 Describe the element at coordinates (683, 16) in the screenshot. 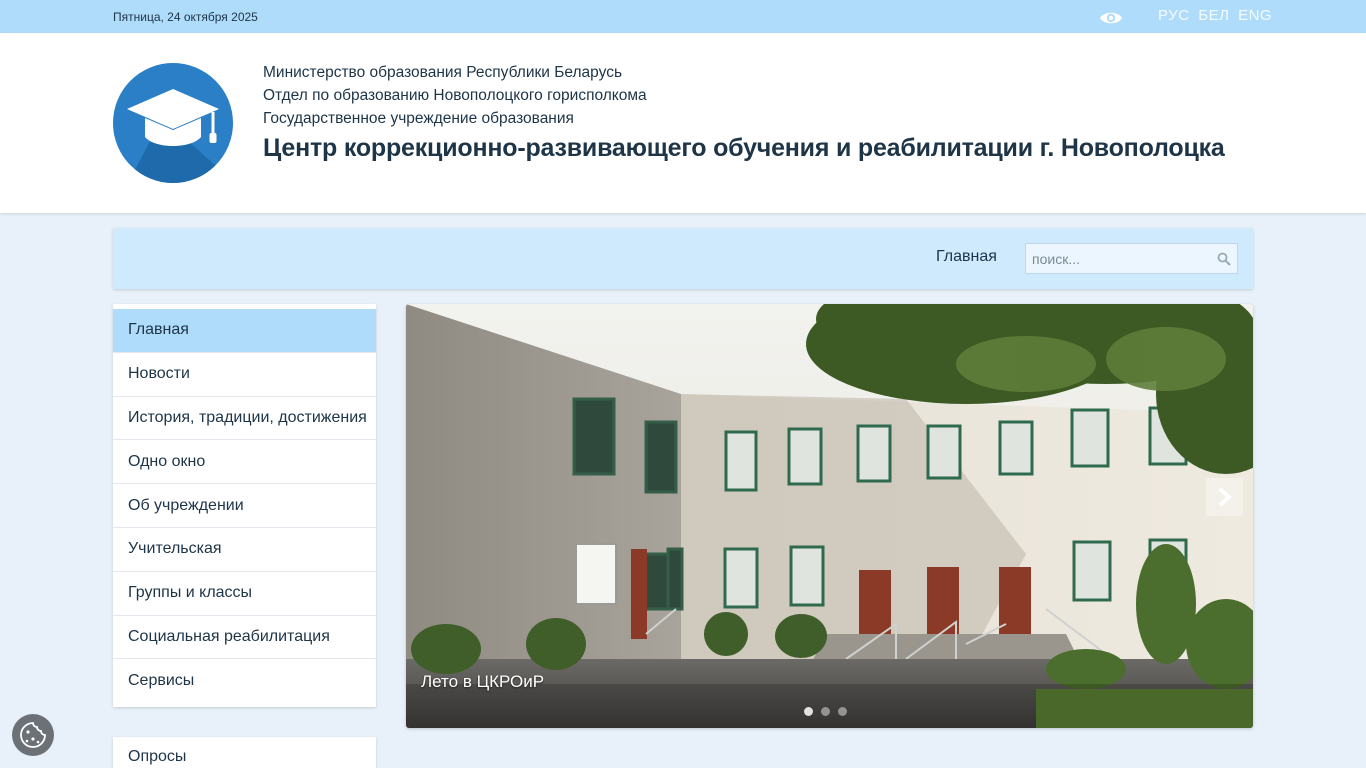

I see `top-bar: Пятница, 24 октября 2025 РУС БЕЛ ENG` at that location.